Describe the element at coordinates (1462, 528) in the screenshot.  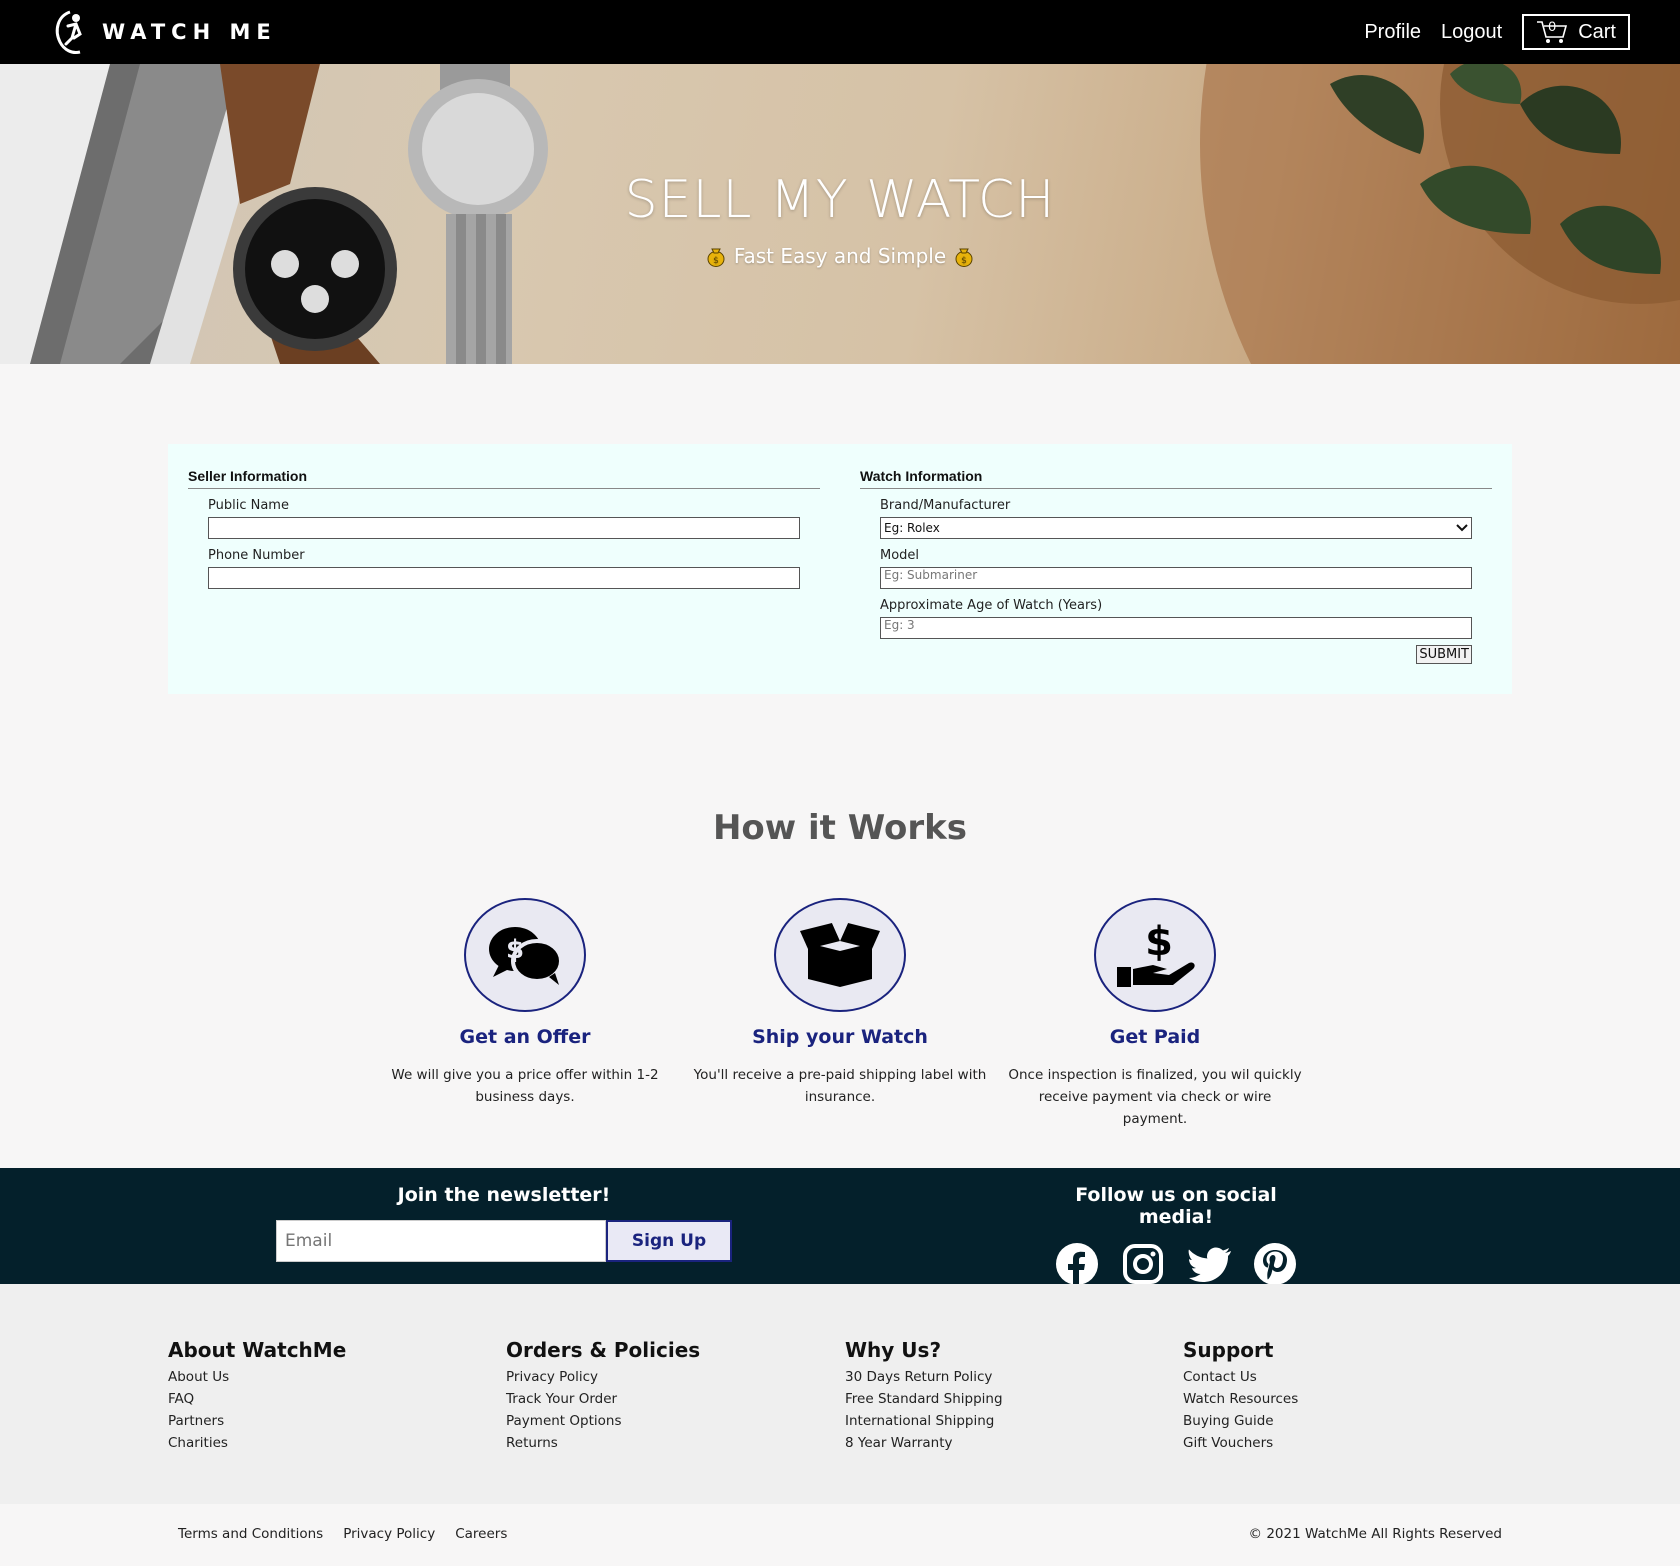
I see `chevron-down-icon` at that location.